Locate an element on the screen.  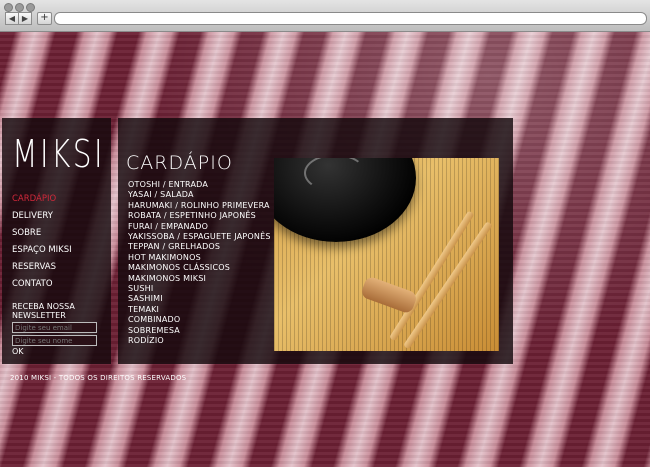
newsletter-title: RECEBA NOSSA NEWSLETTER is located at coordinates (43, 311).